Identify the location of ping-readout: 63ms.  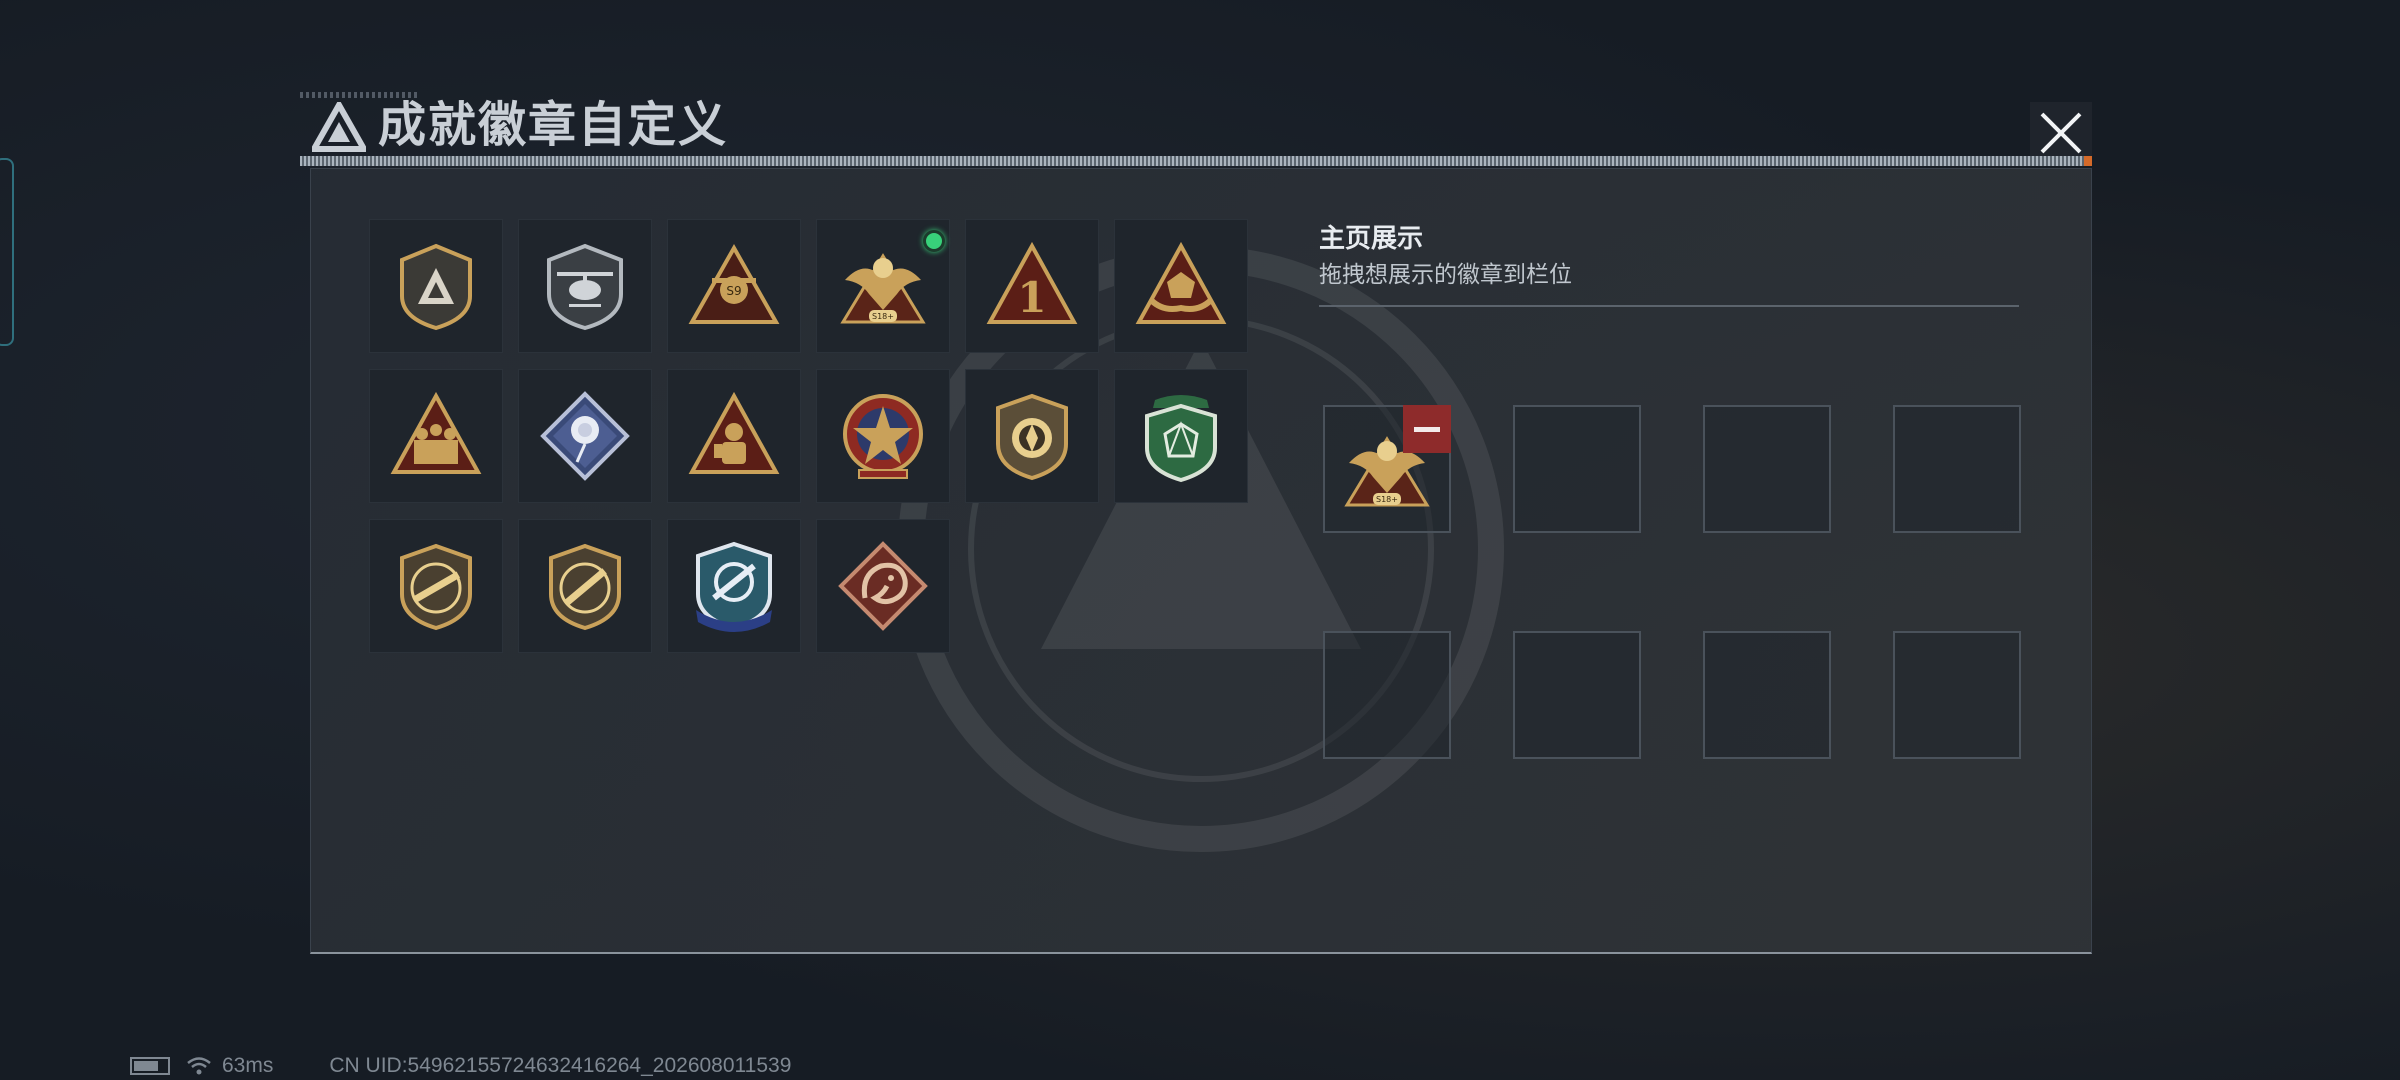
(248, 1065).